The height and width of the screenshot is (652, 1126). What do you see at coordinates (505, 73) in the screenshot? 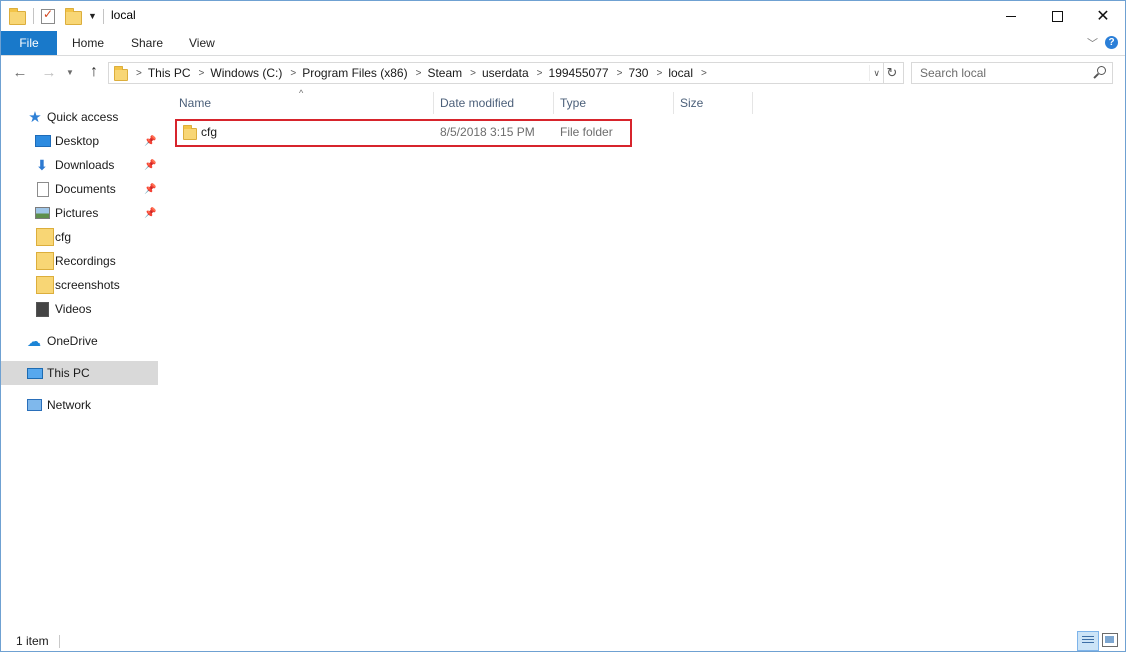
I see `breadcrumb-userdata: userdata` at bounding box center [505, 73].